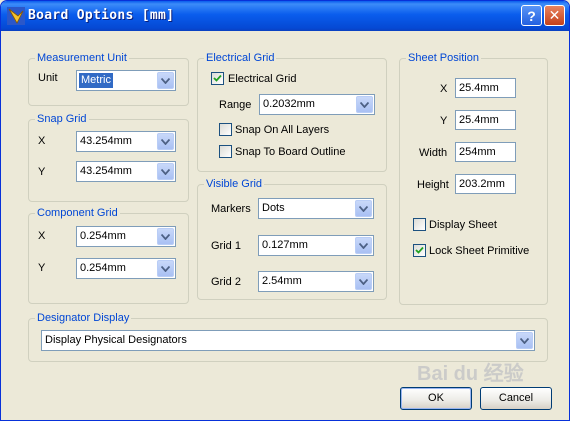 The width and height of the screenshot is (570, 421). I want to click on component-grid-y-select: 0.254mm, so click(126, 268).